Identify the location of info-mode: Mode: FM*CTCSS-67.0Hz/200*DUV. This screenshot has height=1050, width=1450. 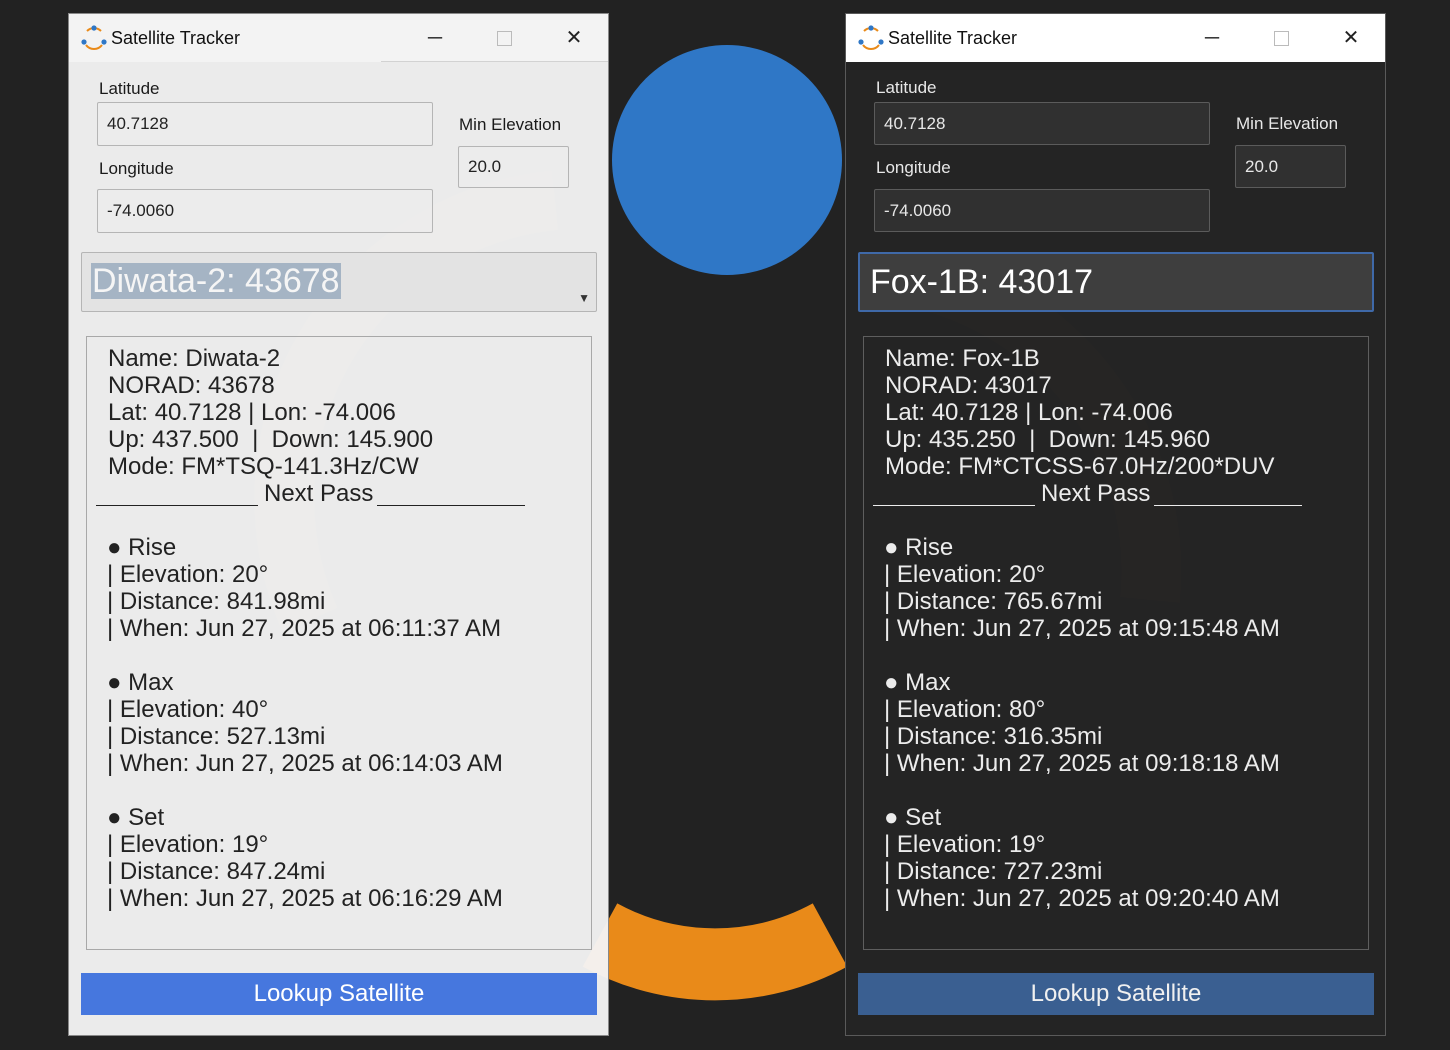
(1080, 466).